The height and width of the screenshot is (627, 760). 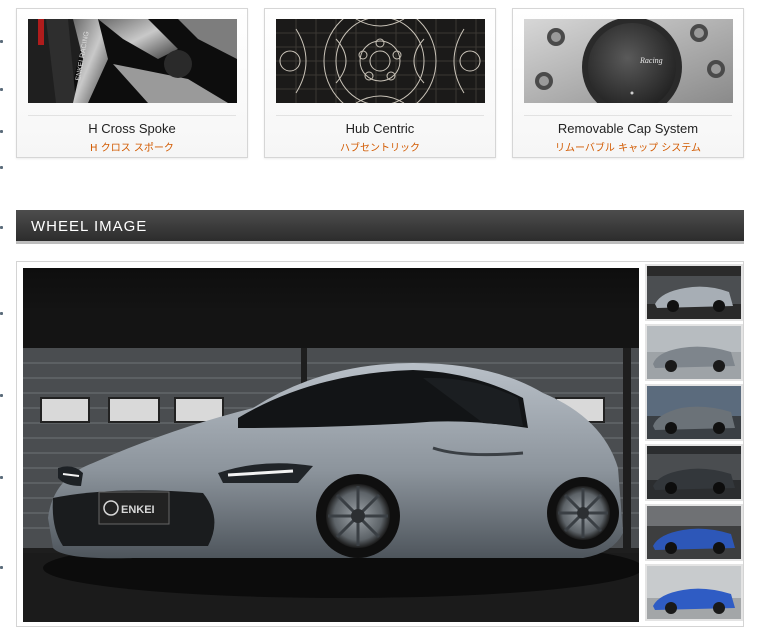 I want to click on plate-text: ENKEI, so click(x=138, y=510).